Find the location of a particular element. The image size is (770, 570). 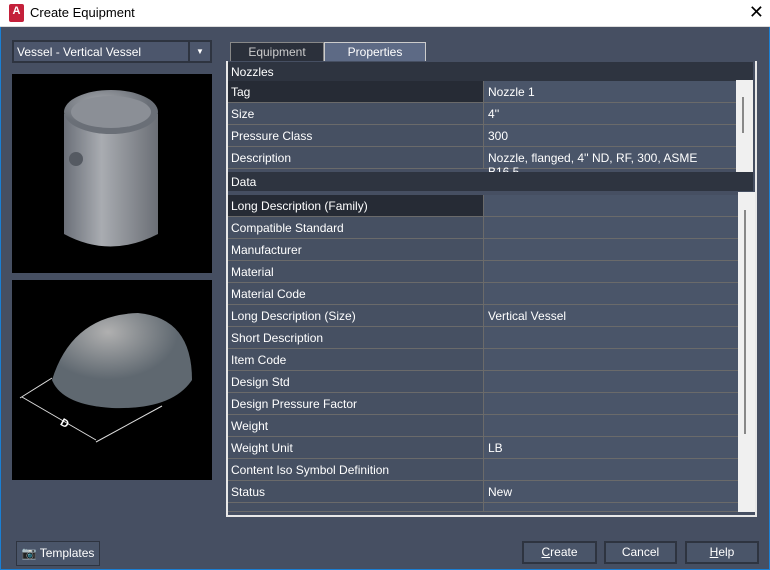

data-section-header: Data is located at coordinates (490, 181).